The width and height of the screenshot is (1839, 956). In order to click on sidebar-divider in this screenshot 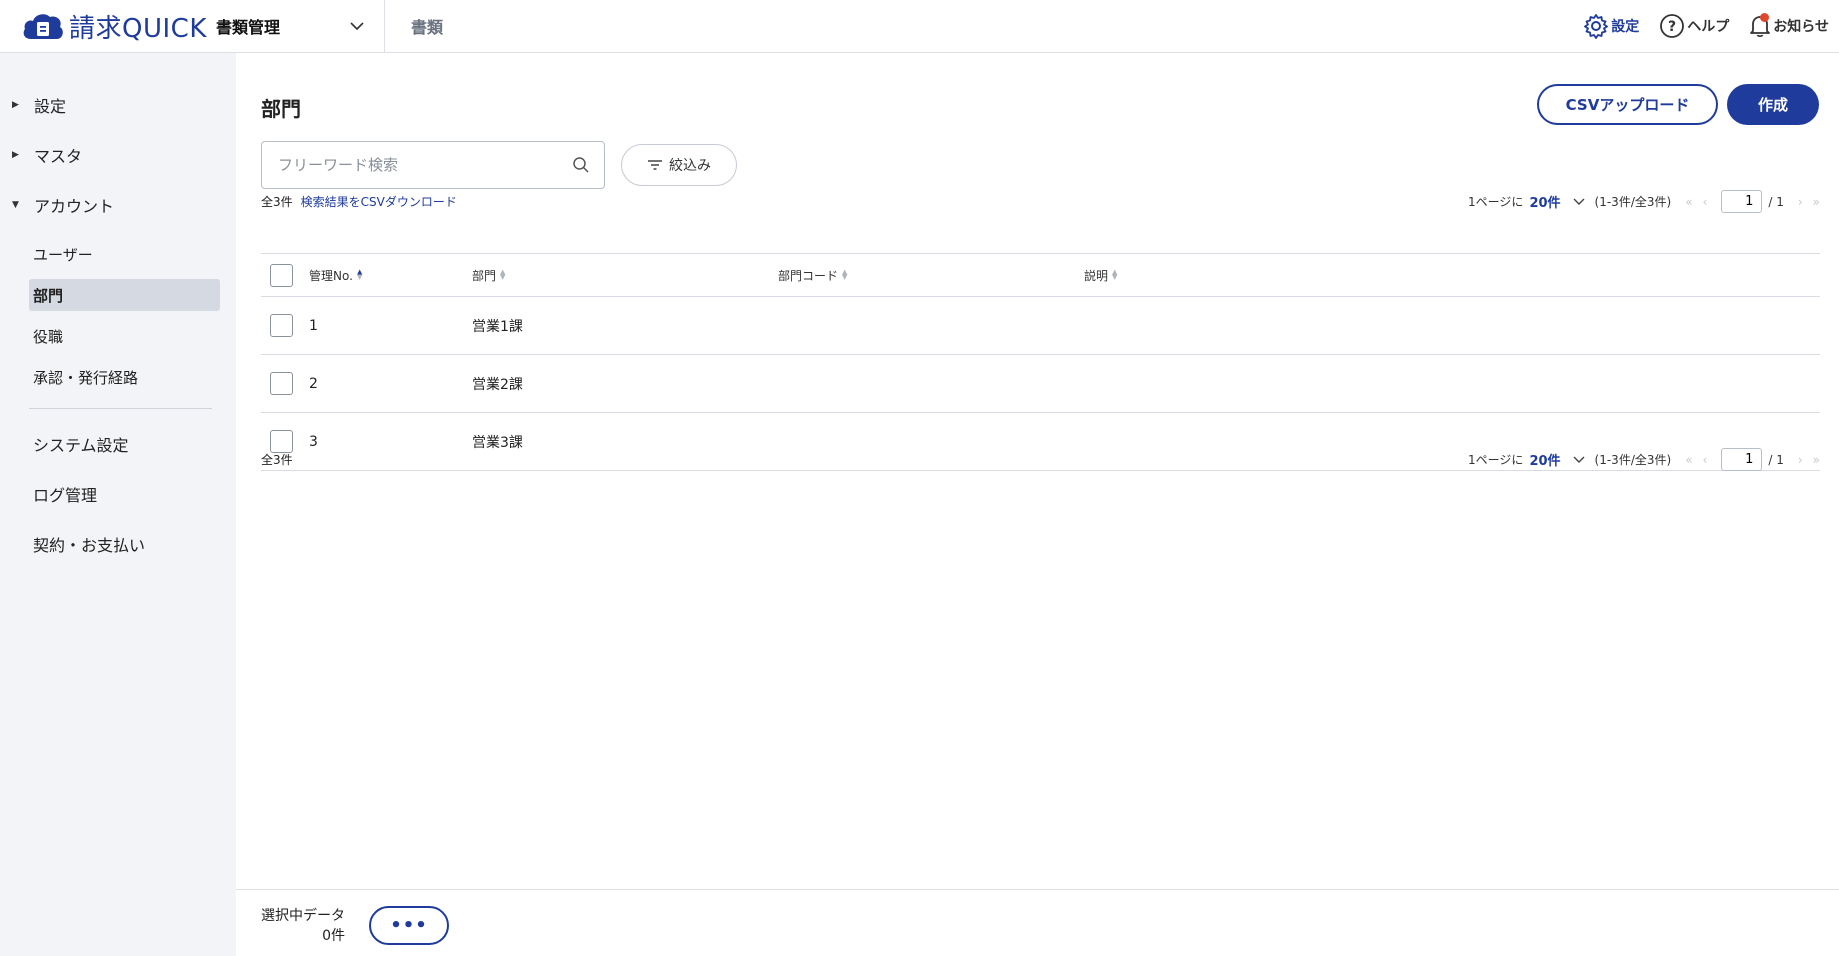, I will do `click(120, 408)`.